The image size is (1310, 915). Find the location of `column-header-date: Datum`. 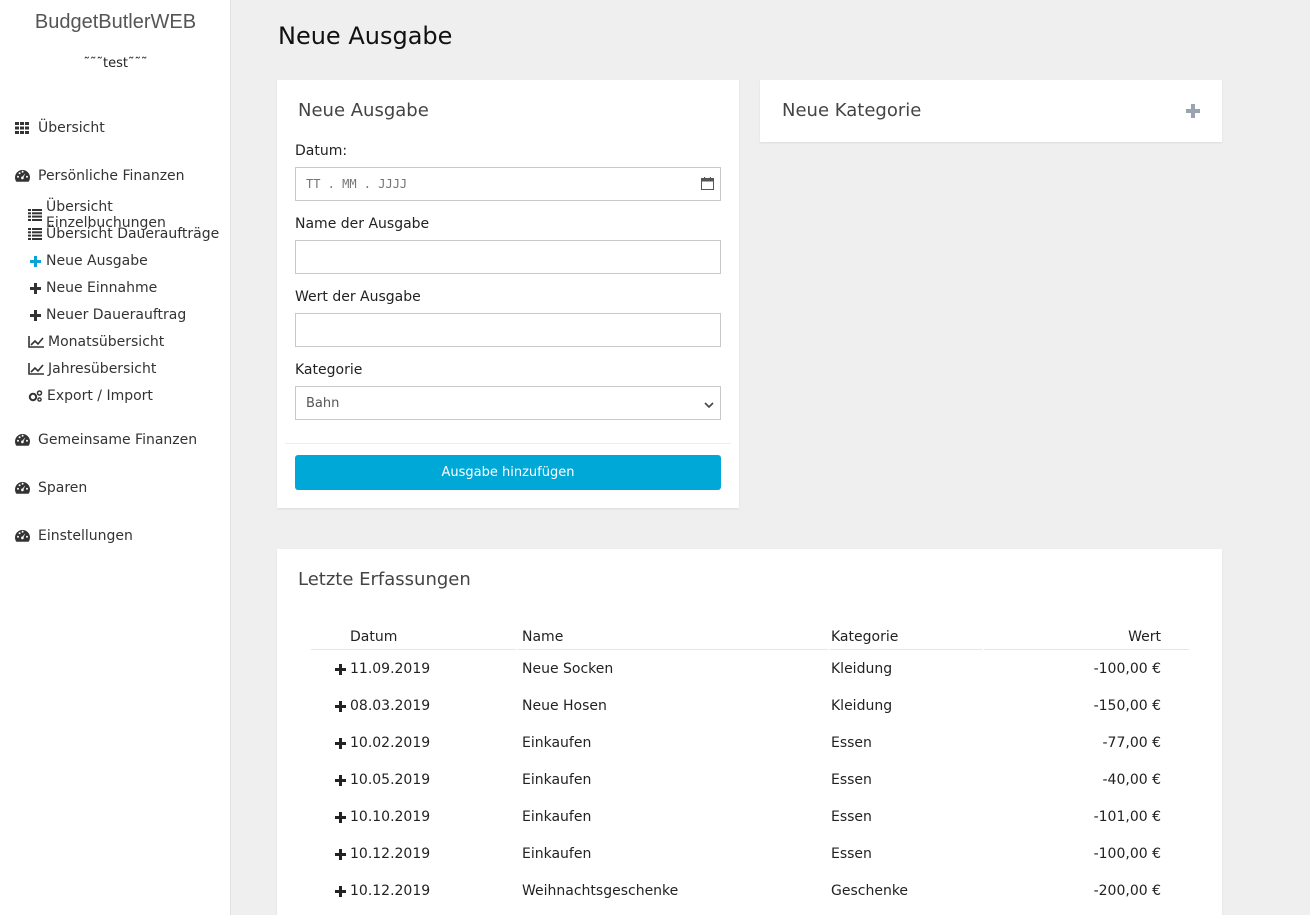

column-header-date: Datum is located at coordinates (373, 637).